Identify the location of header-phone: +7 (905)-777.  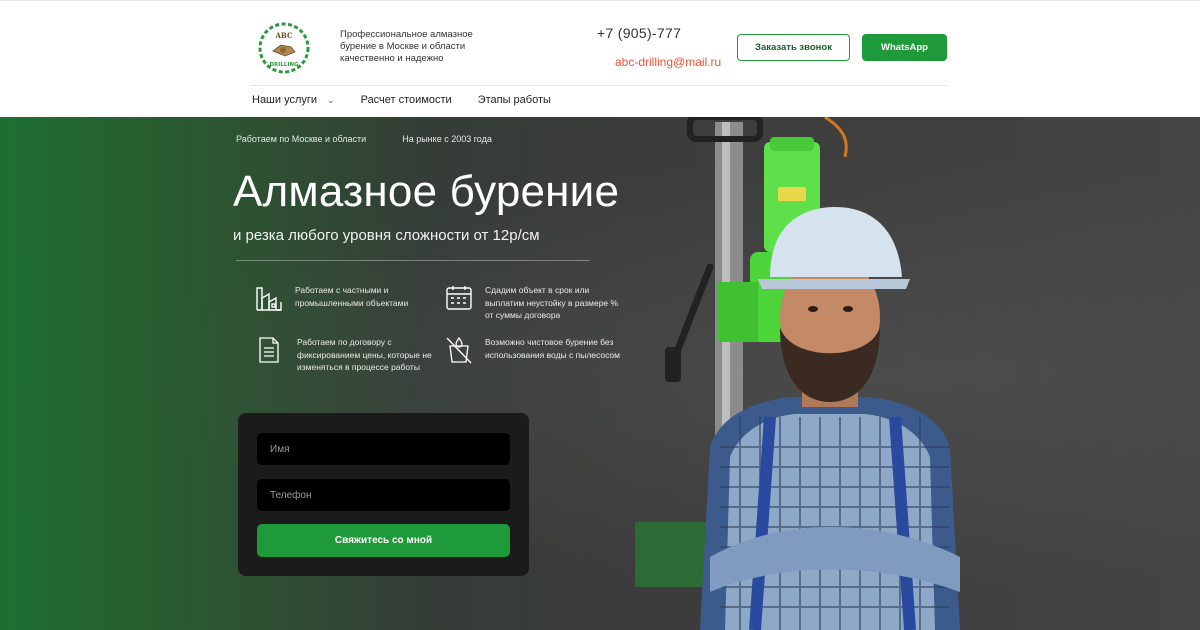
(639, 33).